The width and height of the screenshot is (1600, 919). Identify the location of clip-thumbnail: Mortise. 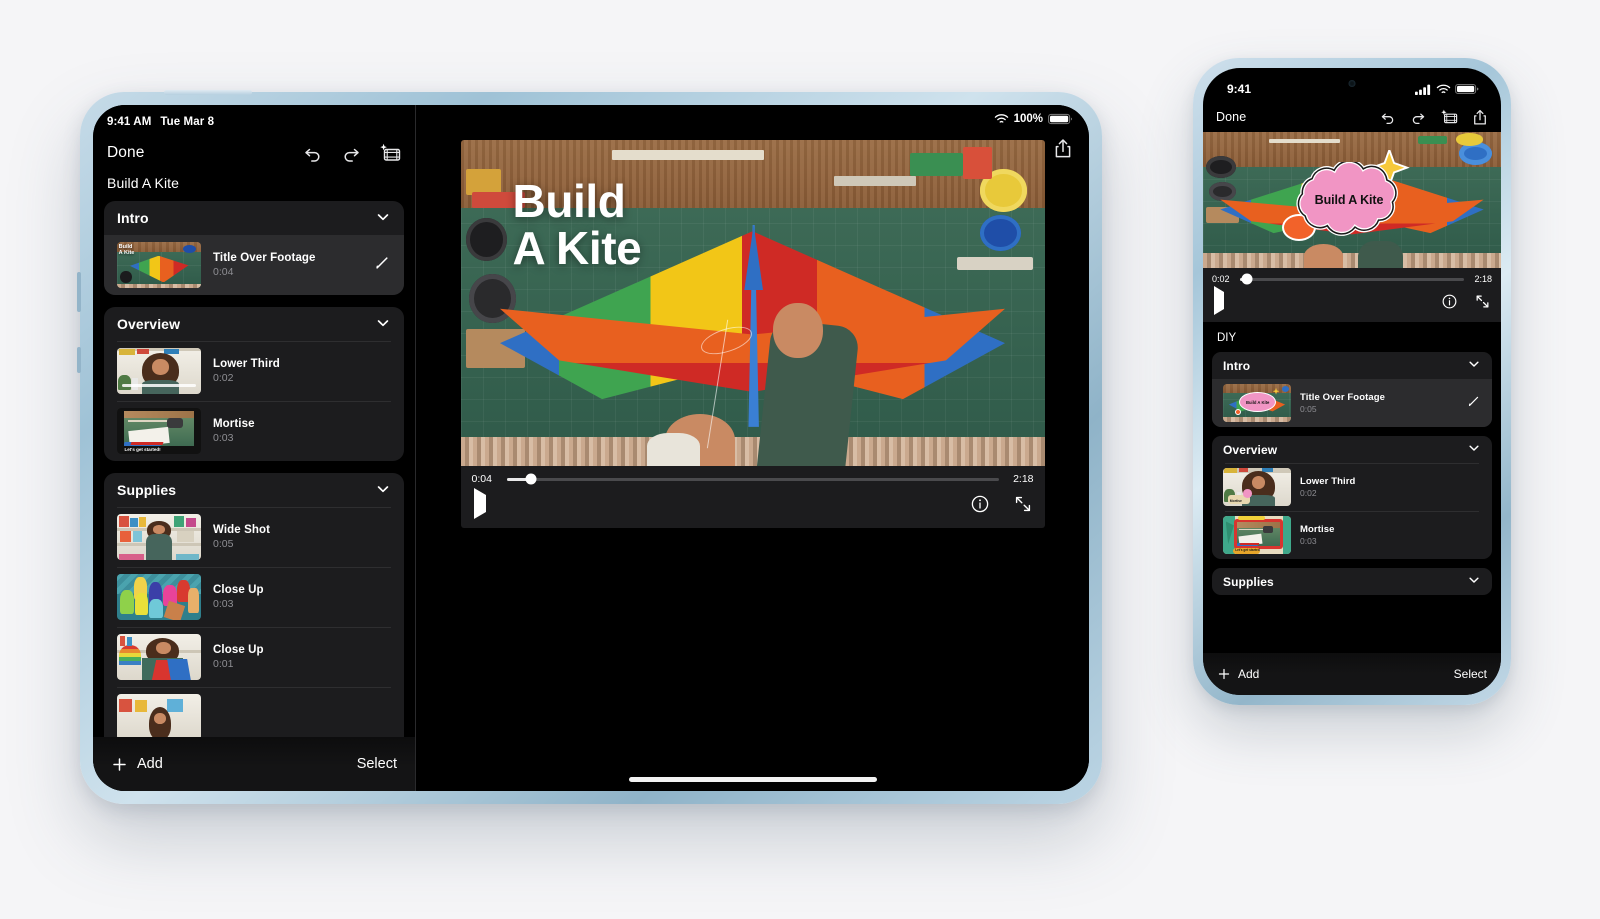
(1257, 487).